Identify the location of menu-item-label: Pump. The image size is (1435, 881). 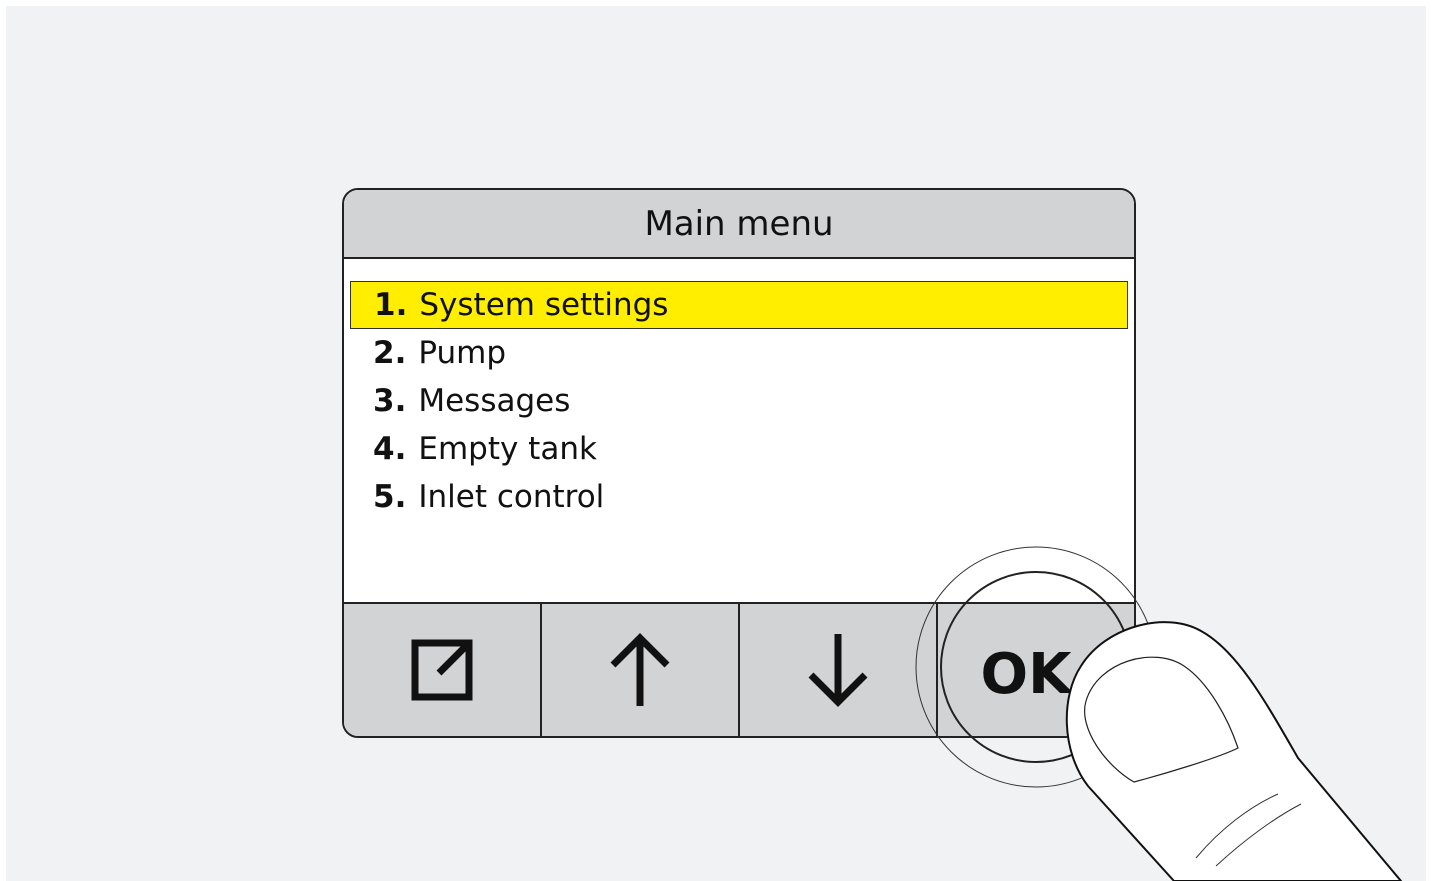
(462, 353).